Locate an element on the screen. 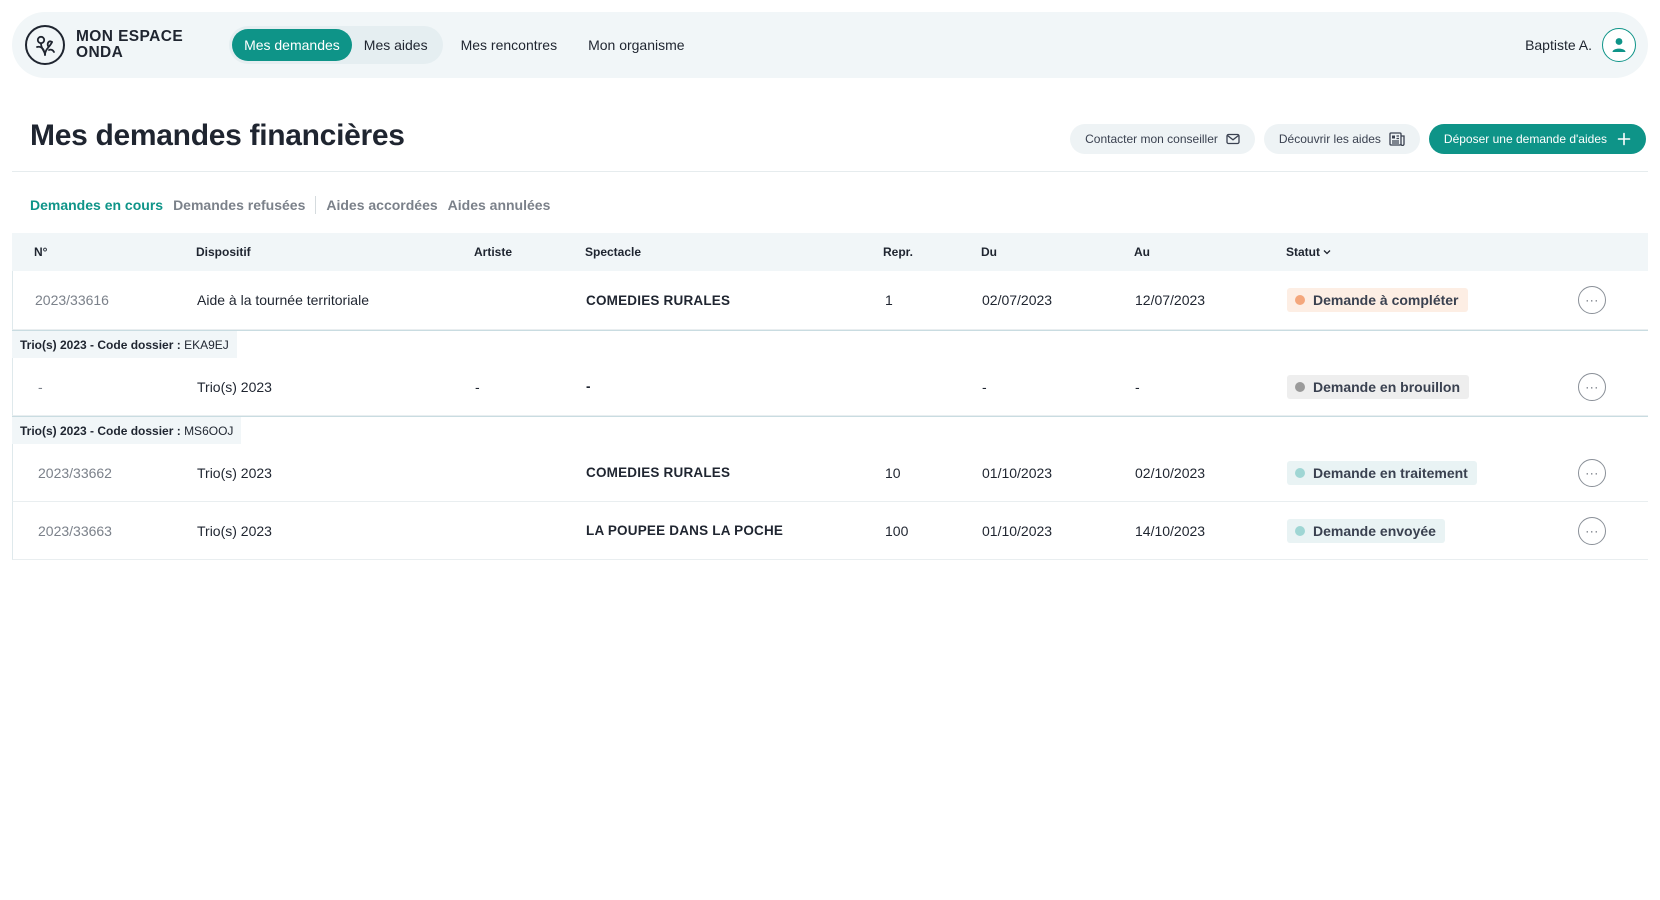 Image resolution: width=1660 pixels, height=900 pixels. column-header-statut-label: Statut is located at coordinates (1303, 252).